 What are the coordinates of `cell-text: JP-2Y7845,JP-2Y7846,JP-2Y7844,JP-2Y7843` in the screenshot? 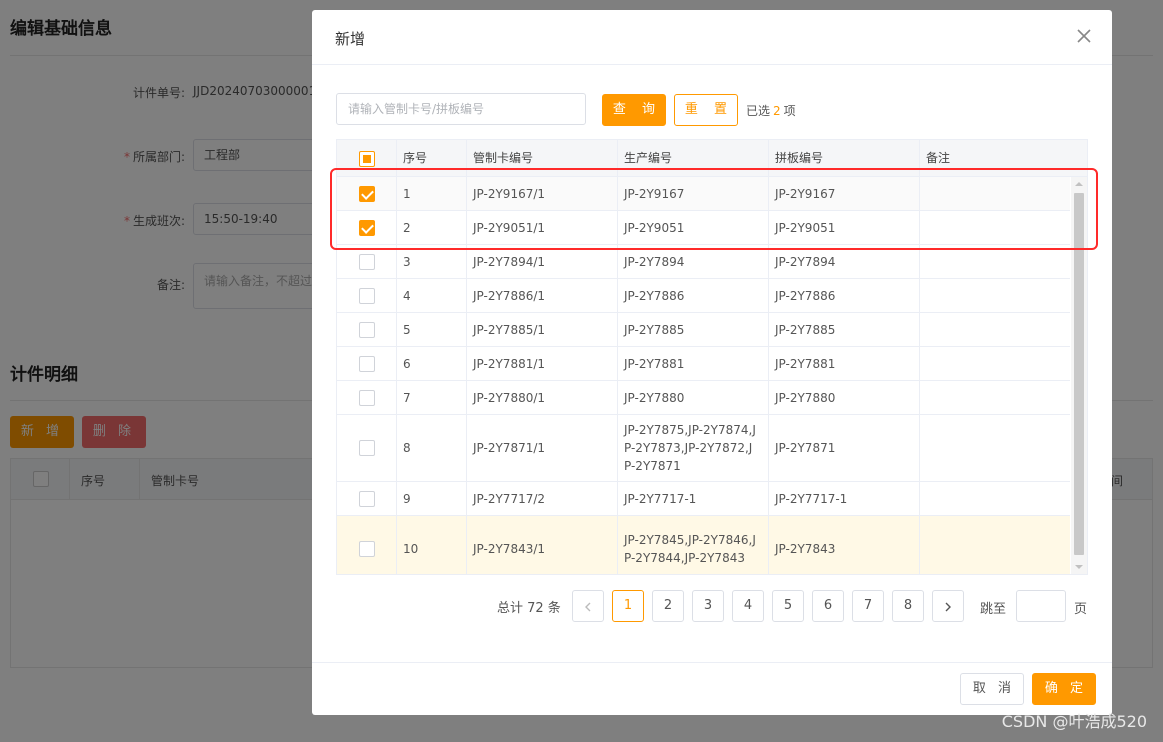 It's located at (690, 549).